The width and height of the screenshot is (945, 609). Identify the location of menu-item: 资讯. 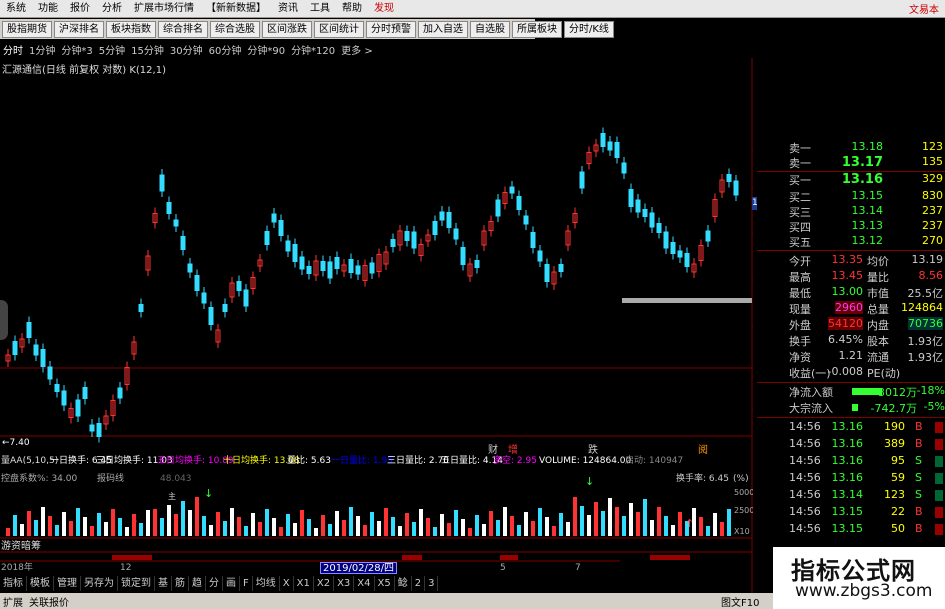
(288, 9).